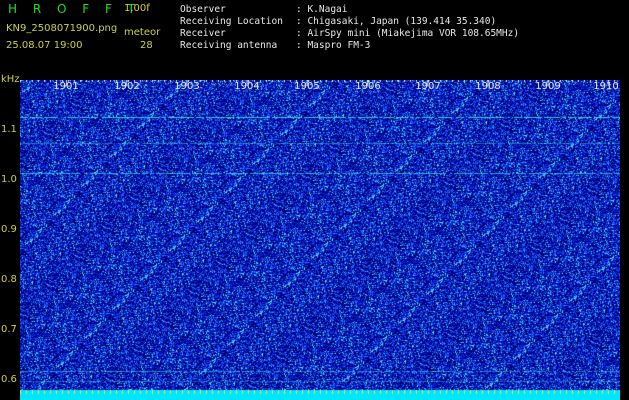 The image size is (629, 400). I want to click on y-tick-label: 1.0, so click(9, 179).